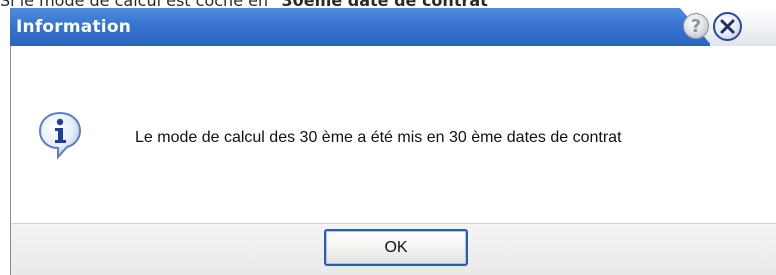 The width and height of the screenshot is (776, 275). I want to click on close-icon, so click(727, 26).